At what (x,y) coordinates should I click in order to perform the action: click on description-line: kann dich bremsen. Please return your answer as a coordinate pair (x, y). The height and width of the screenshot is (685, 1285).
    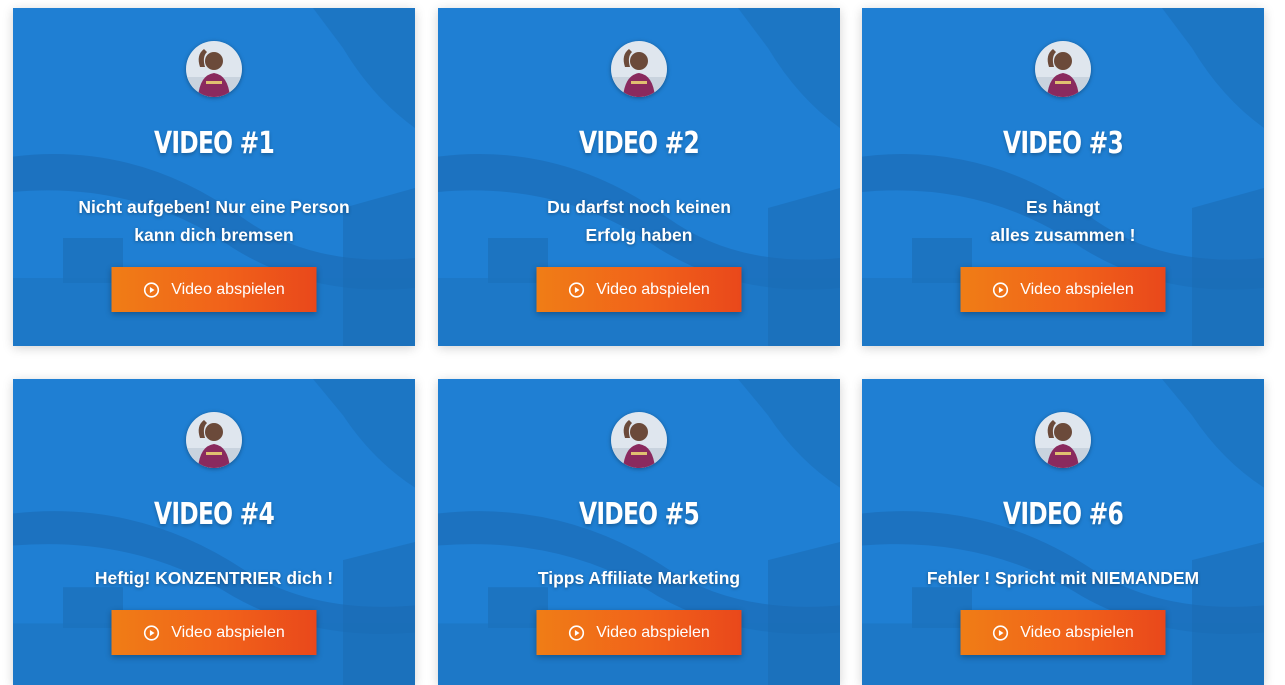
    Looking at the image, I should click on (214, 235).